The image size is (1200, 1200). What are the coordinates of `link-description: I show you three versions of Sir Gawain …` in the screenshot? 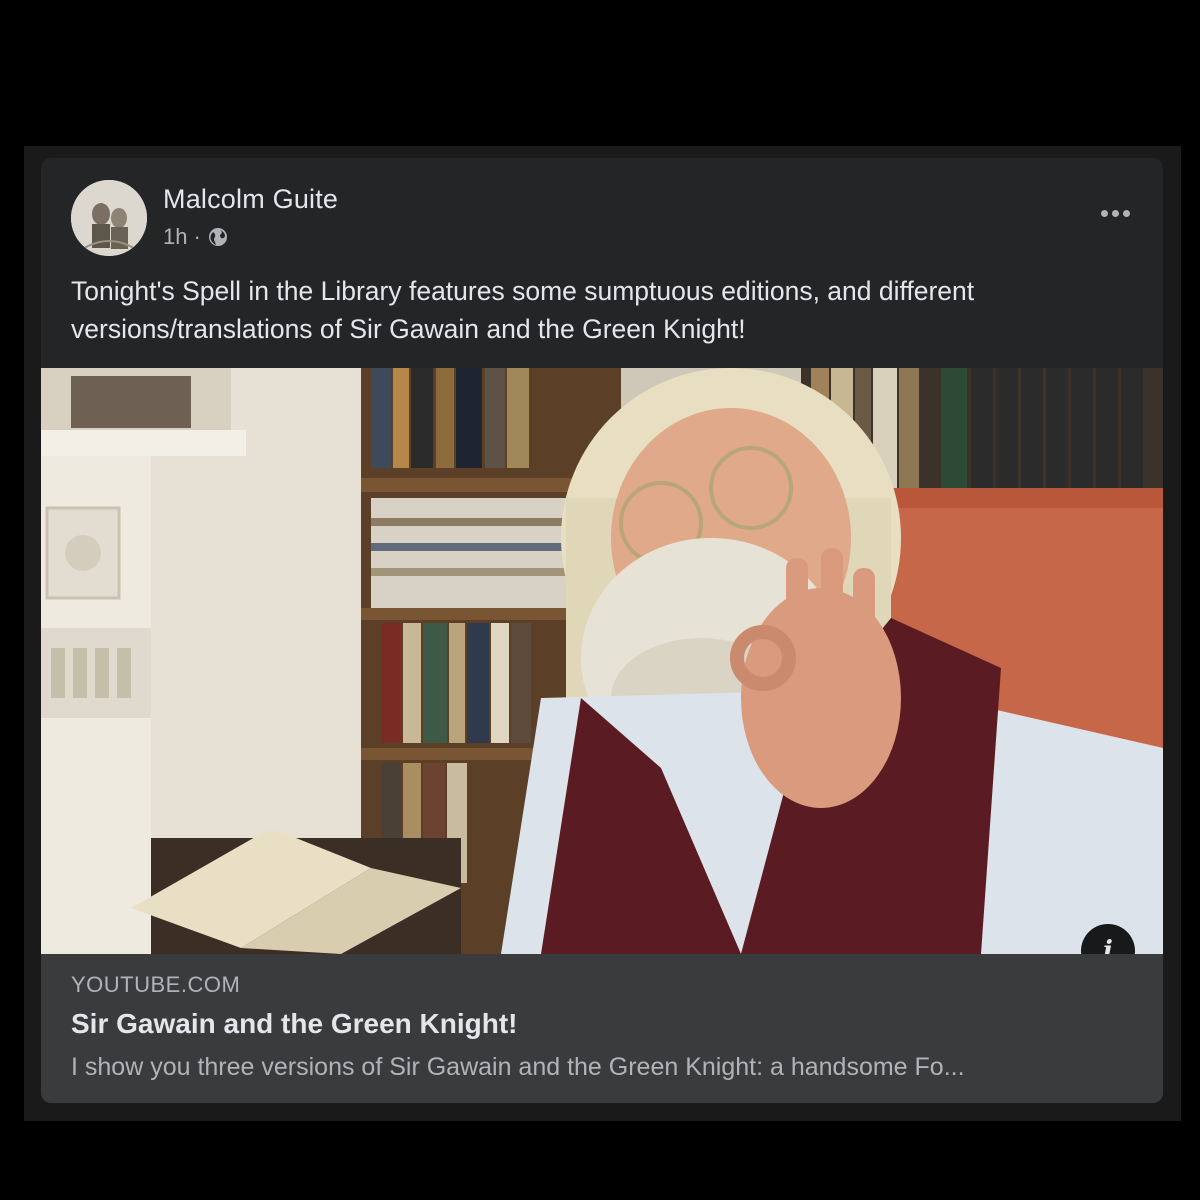 It's located at (518, 1067).